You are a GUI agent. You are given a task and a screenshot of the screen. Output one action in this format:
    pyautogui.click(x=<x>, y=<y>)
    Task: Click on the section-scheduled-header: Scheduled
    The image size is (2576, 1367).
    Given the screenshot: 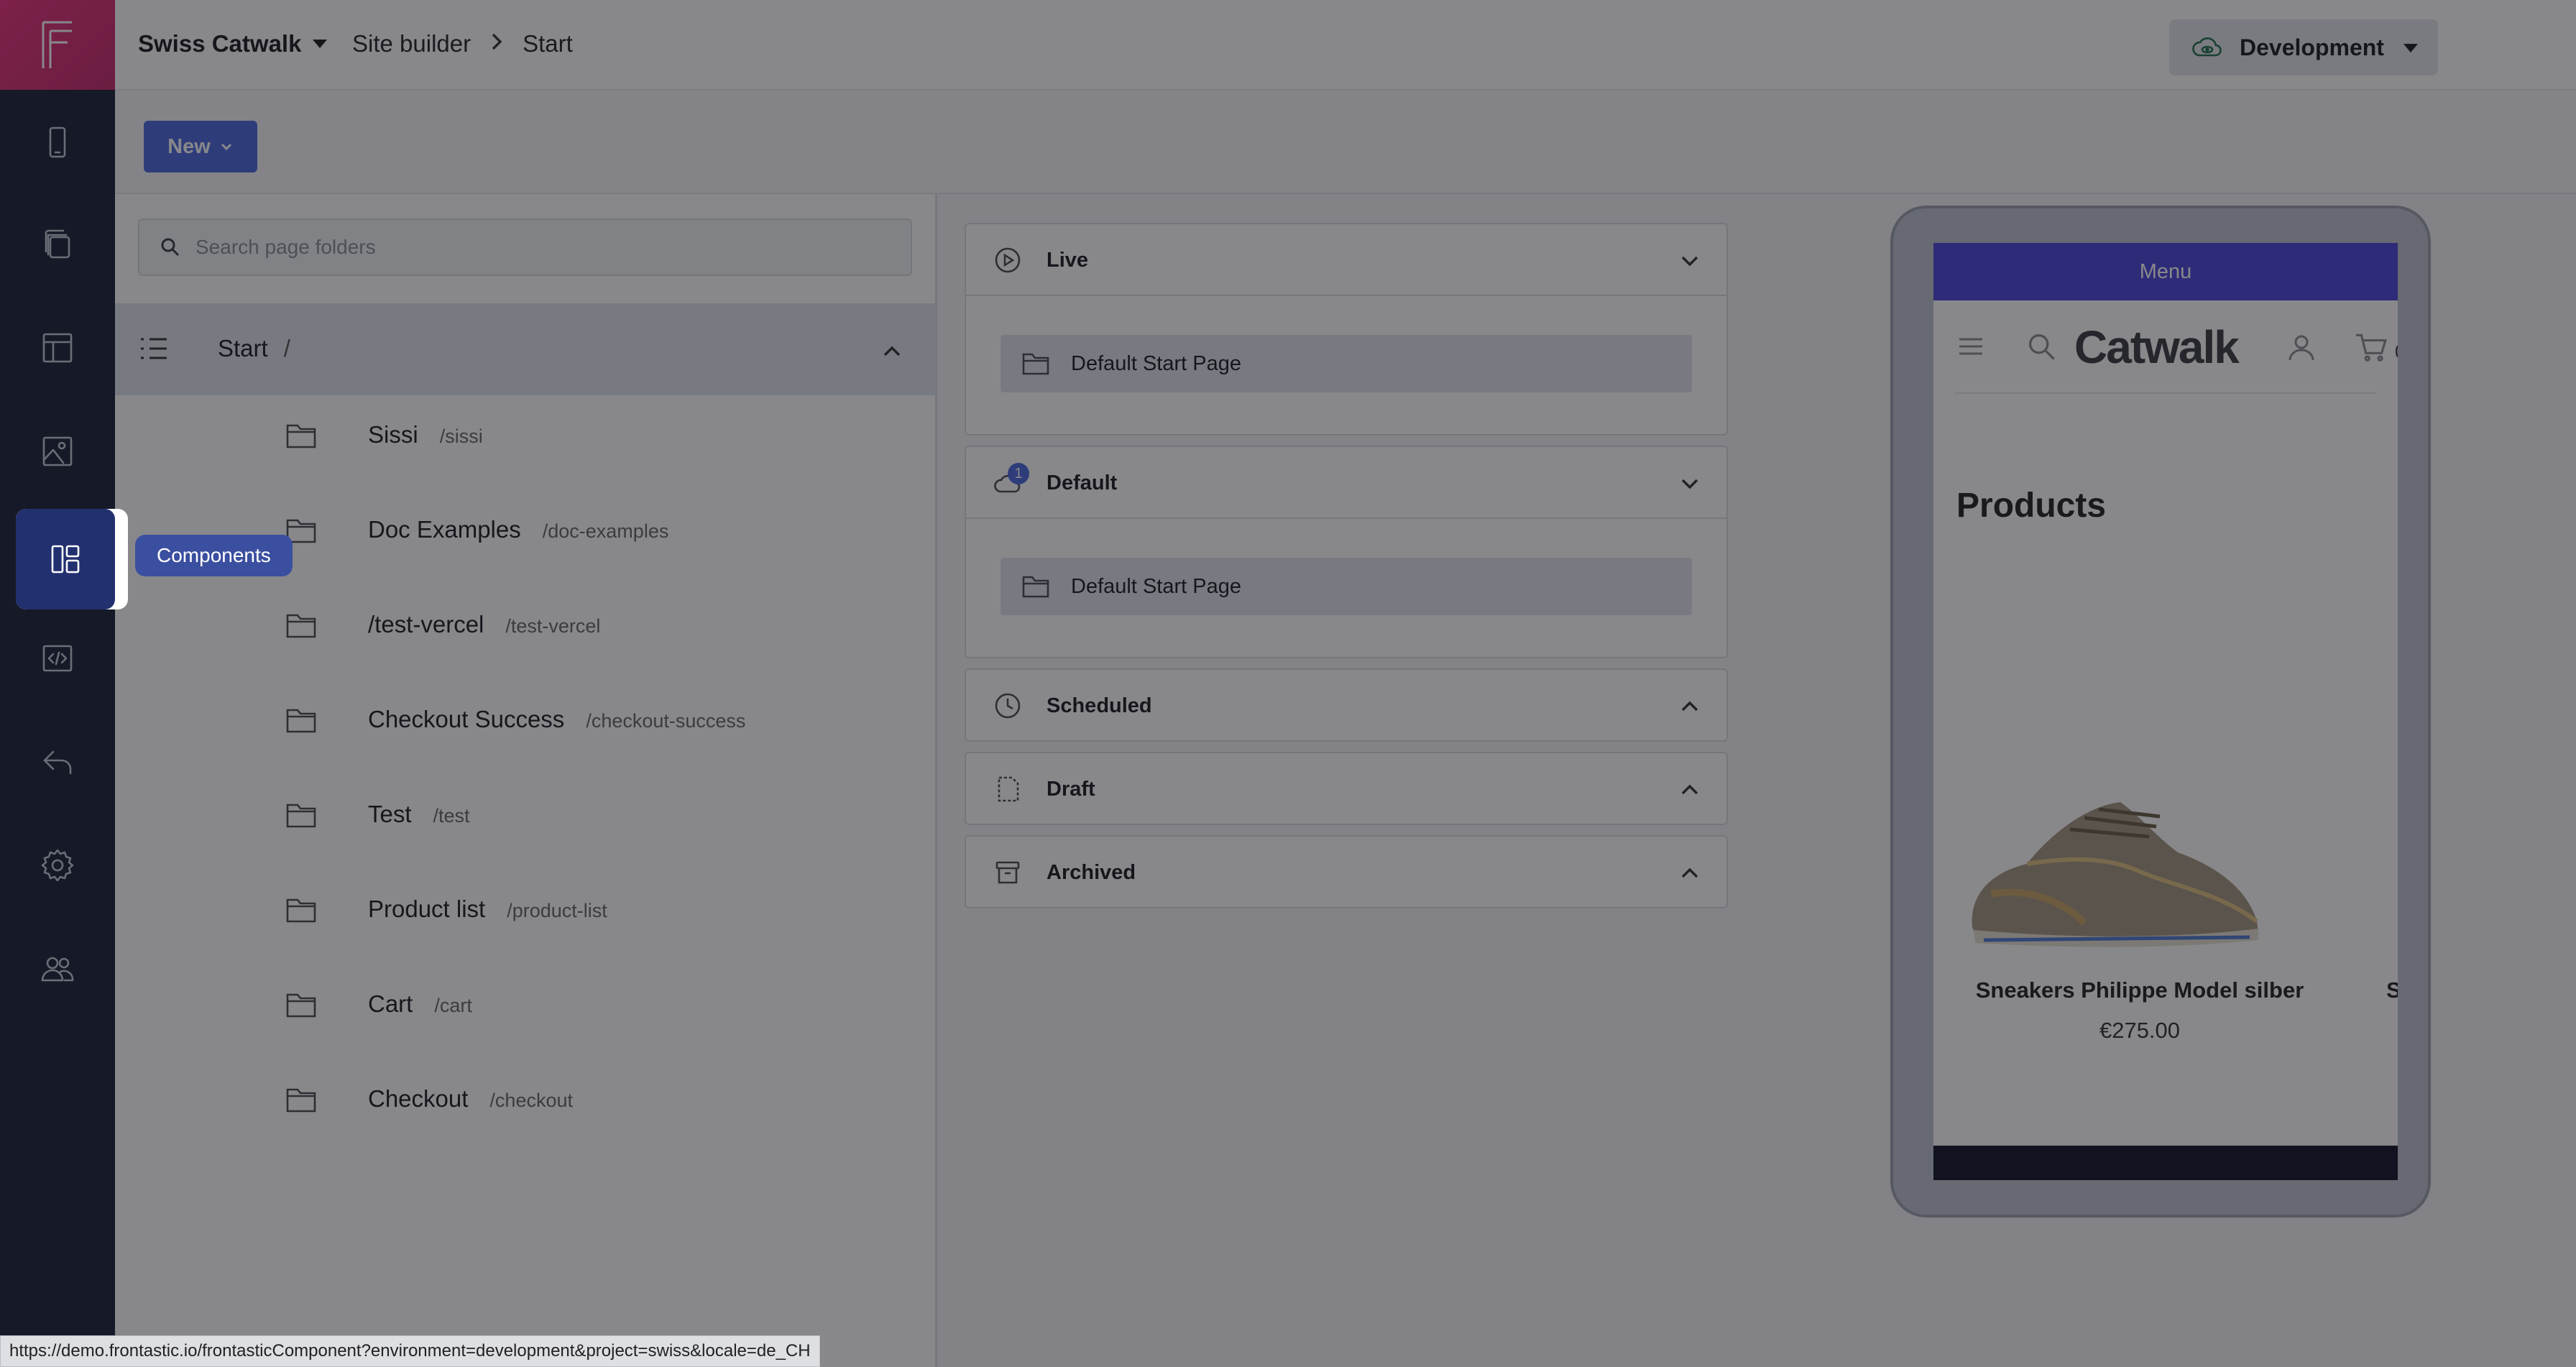 What is the action you would take?
    pyautogui.click(x=1346, y=705)
    